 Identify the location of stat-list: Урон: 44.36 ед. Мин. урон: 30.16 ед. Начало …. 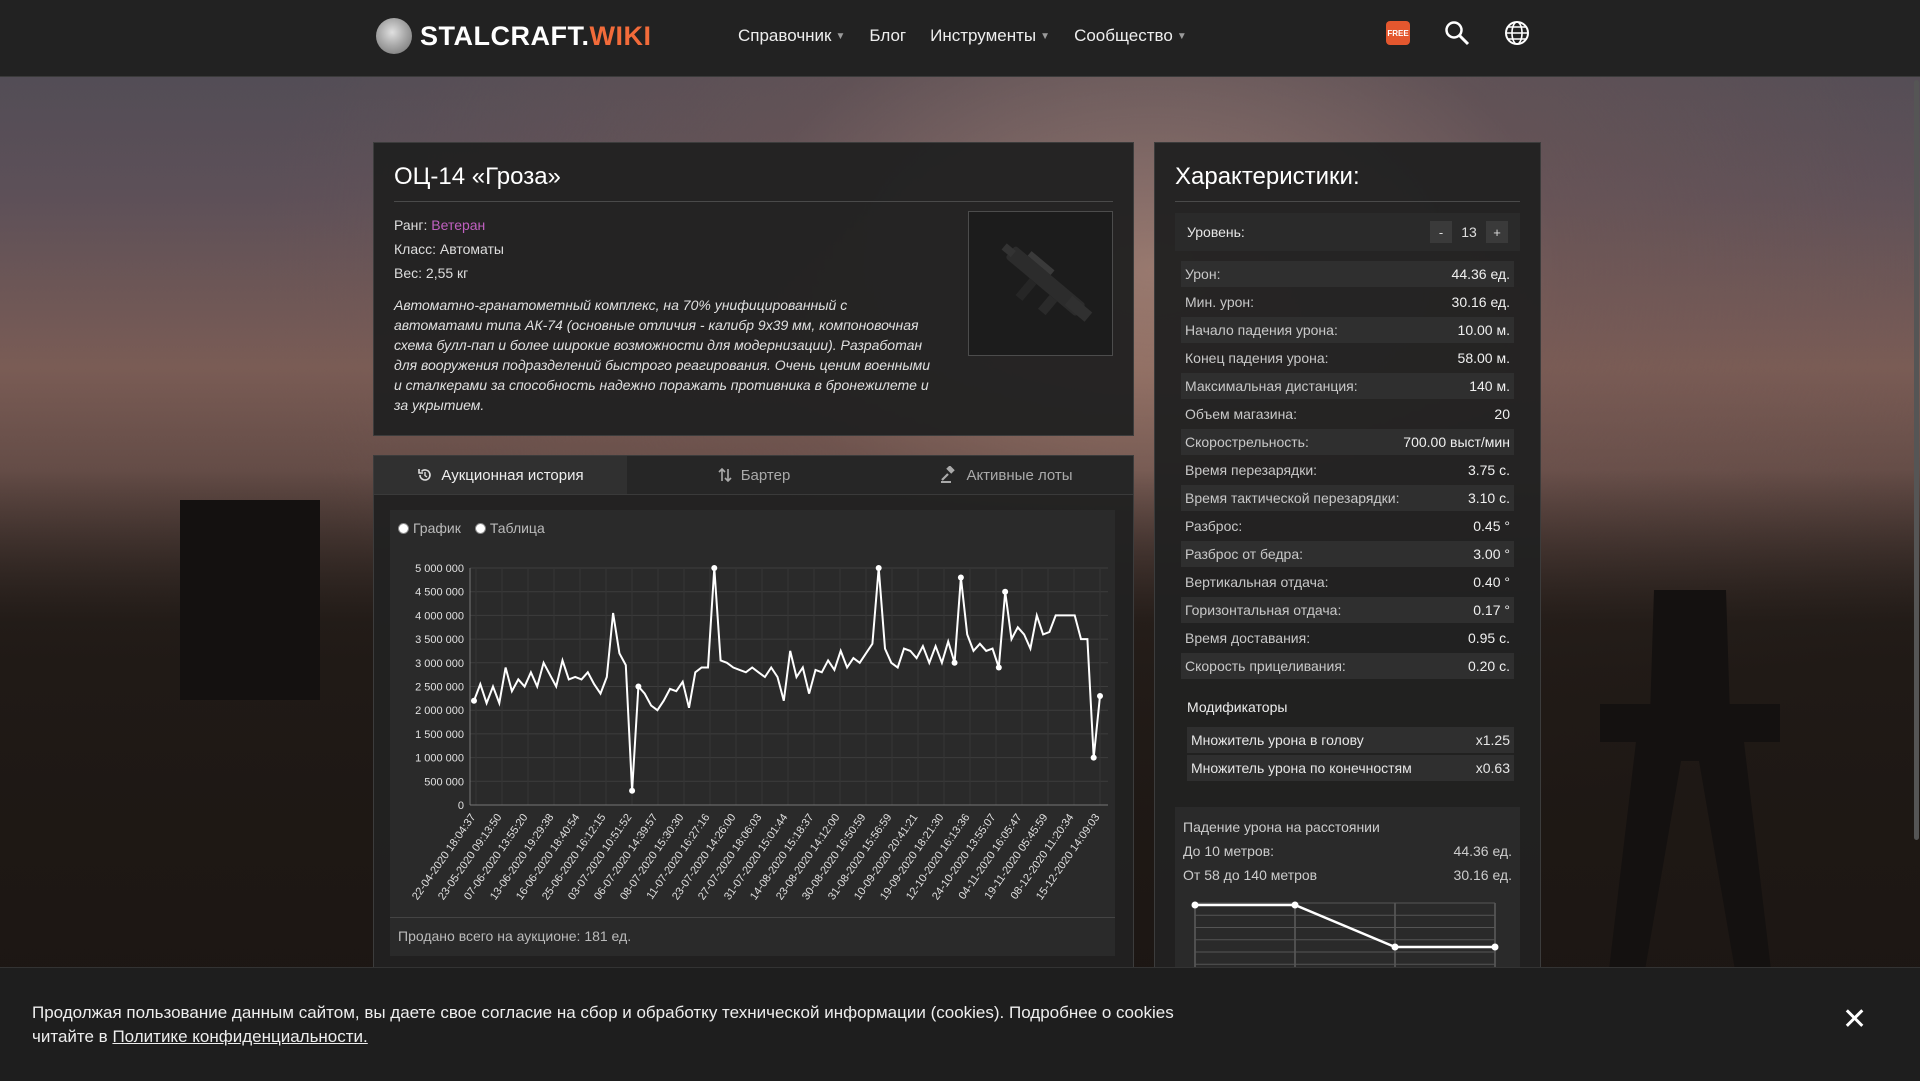
(1347, 471).